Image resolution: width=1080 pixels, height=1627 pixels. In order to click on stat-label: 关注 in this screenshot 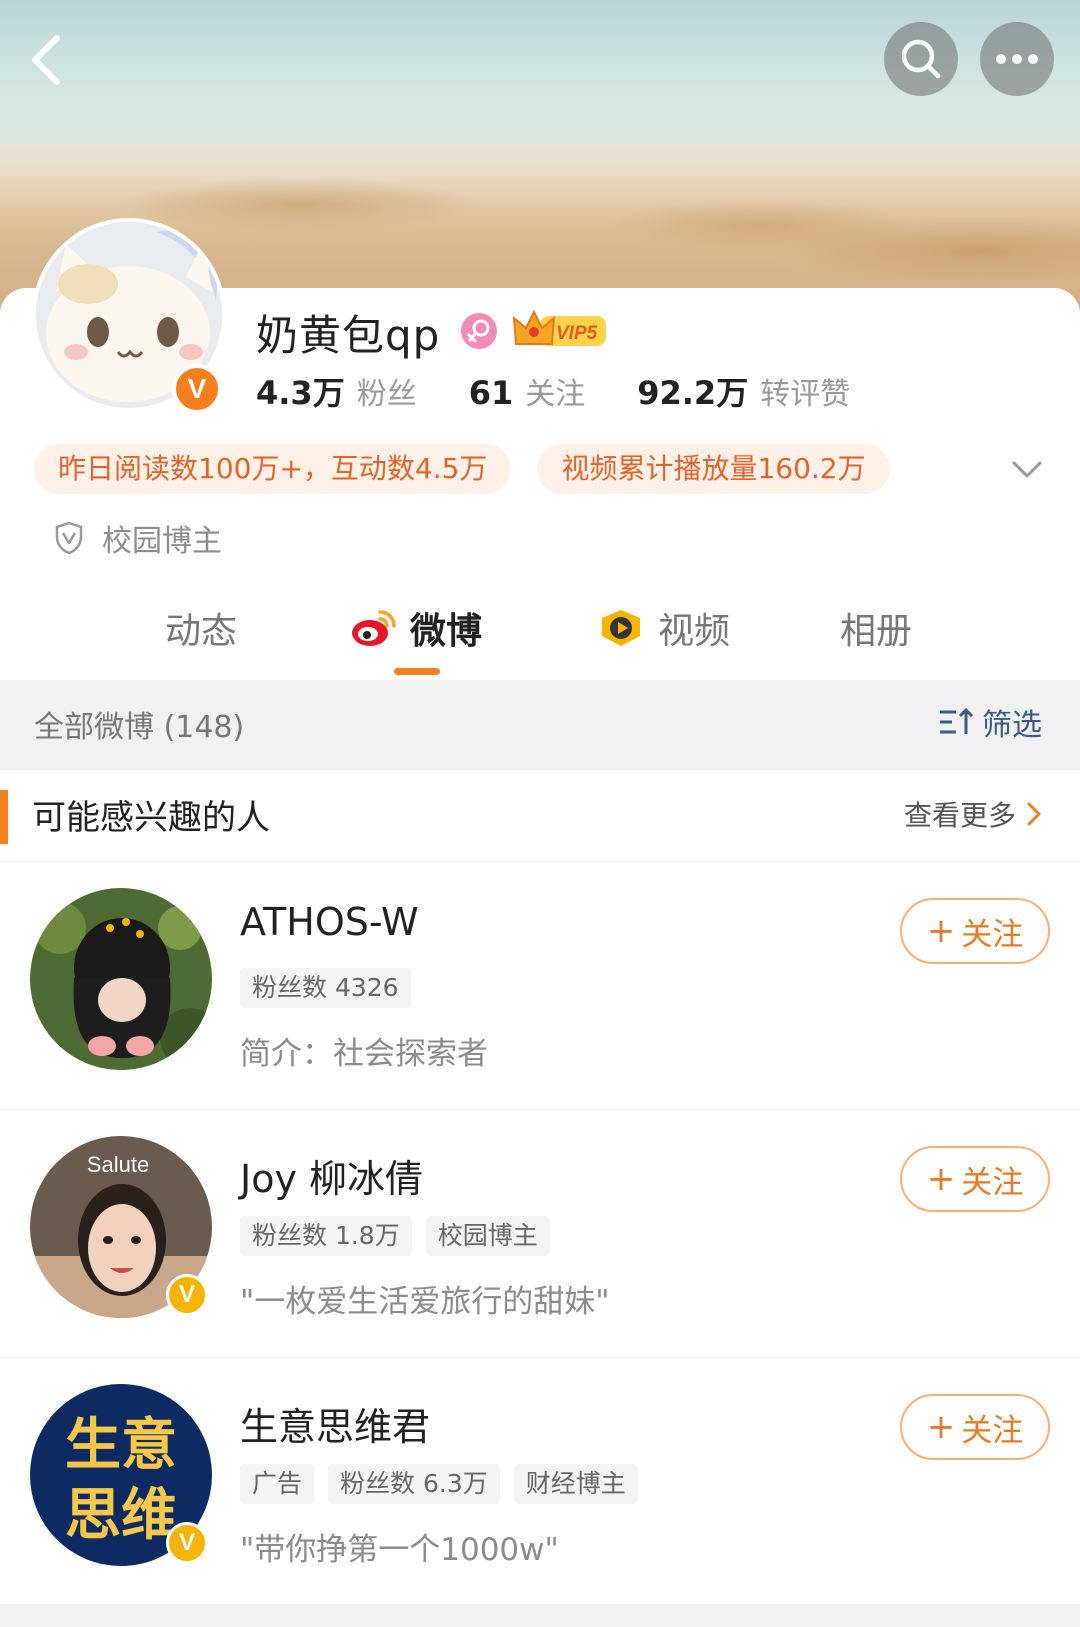, I will do `click(555, 394)`.